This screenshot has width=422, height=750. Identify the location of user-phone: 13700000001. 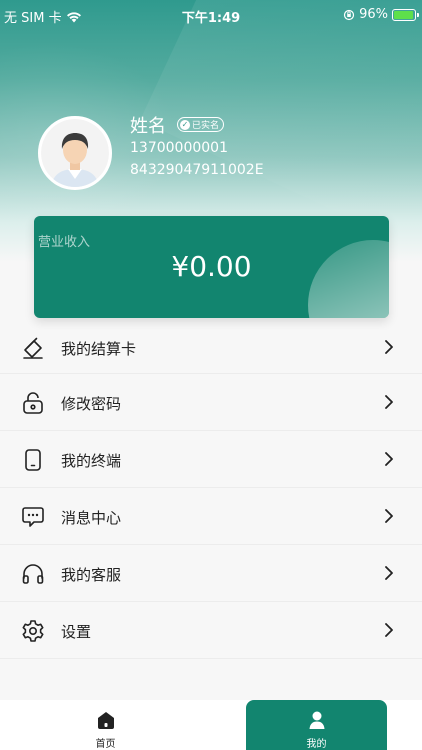
(179, 148).